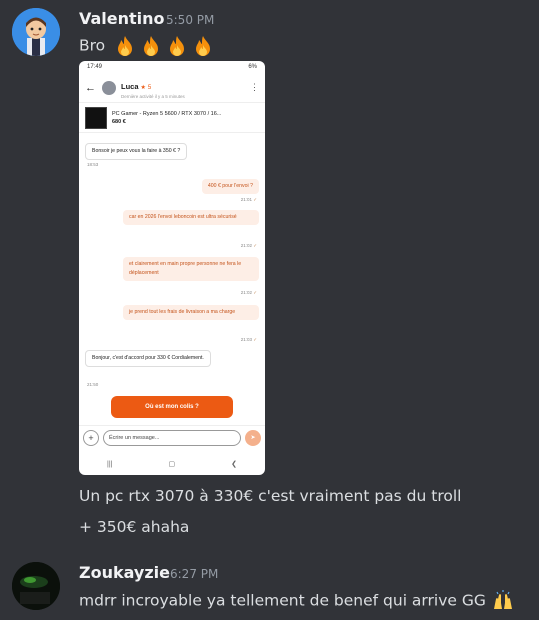 The image size is (539, 620). Describe the element at coordinates (36, 32) in the screenshot. I see `avatar-valentino` at that location.